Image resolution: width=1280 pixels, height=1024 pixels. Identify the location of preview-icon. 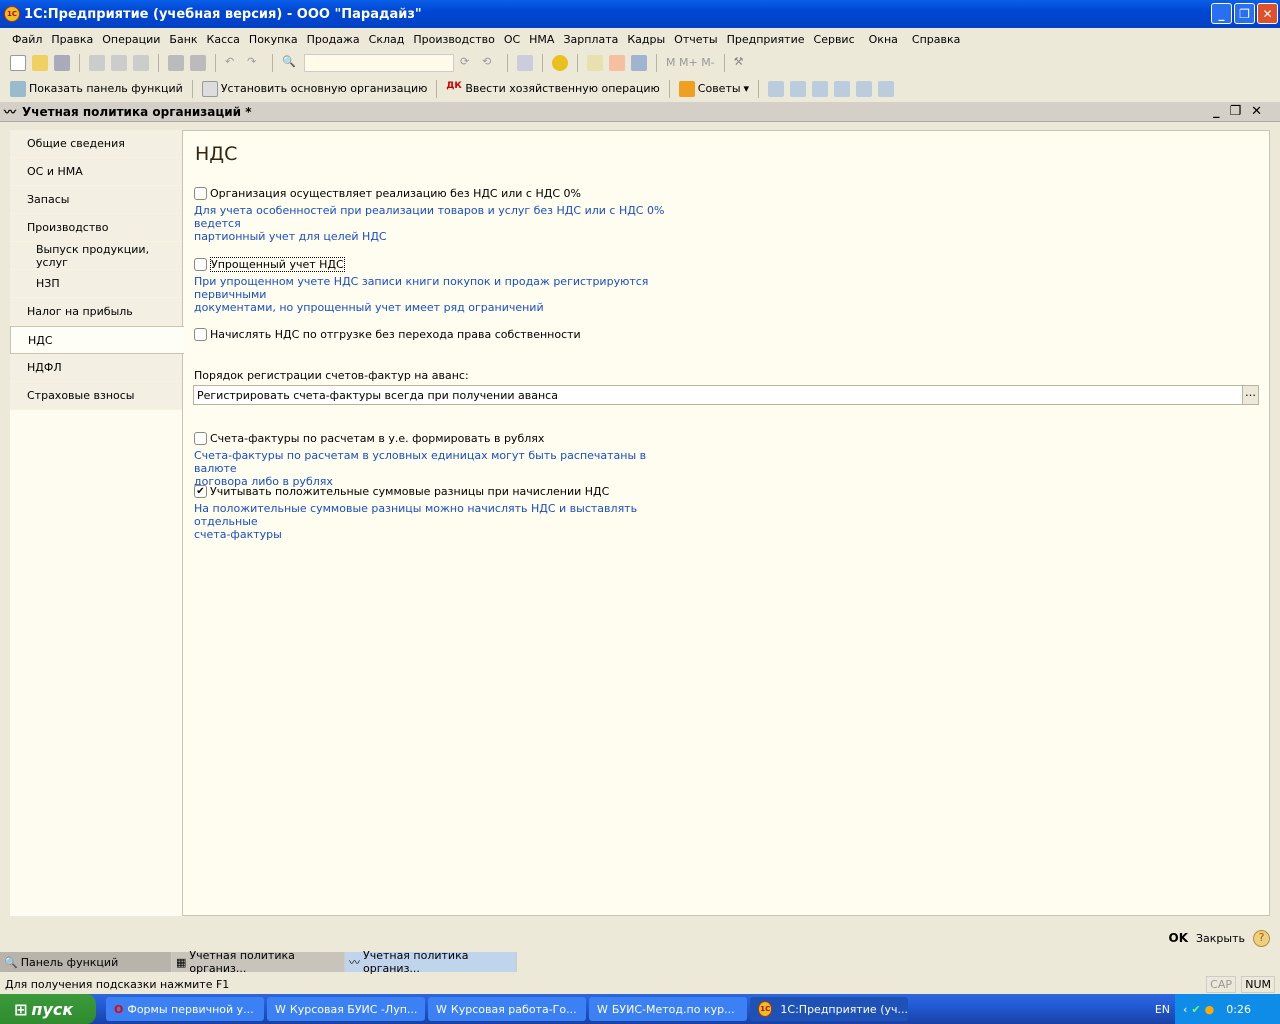
(198, 62).